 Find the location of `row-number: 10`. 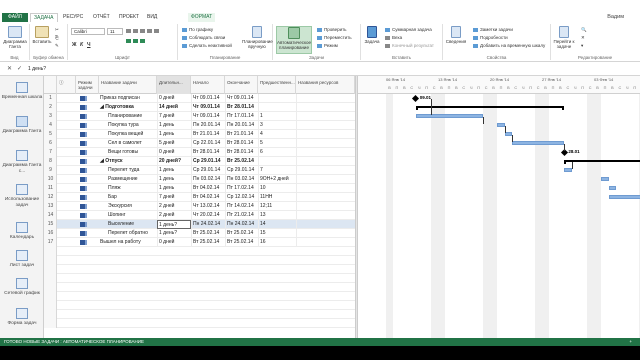

row-number: 10 is located at coordinates (50, 179).